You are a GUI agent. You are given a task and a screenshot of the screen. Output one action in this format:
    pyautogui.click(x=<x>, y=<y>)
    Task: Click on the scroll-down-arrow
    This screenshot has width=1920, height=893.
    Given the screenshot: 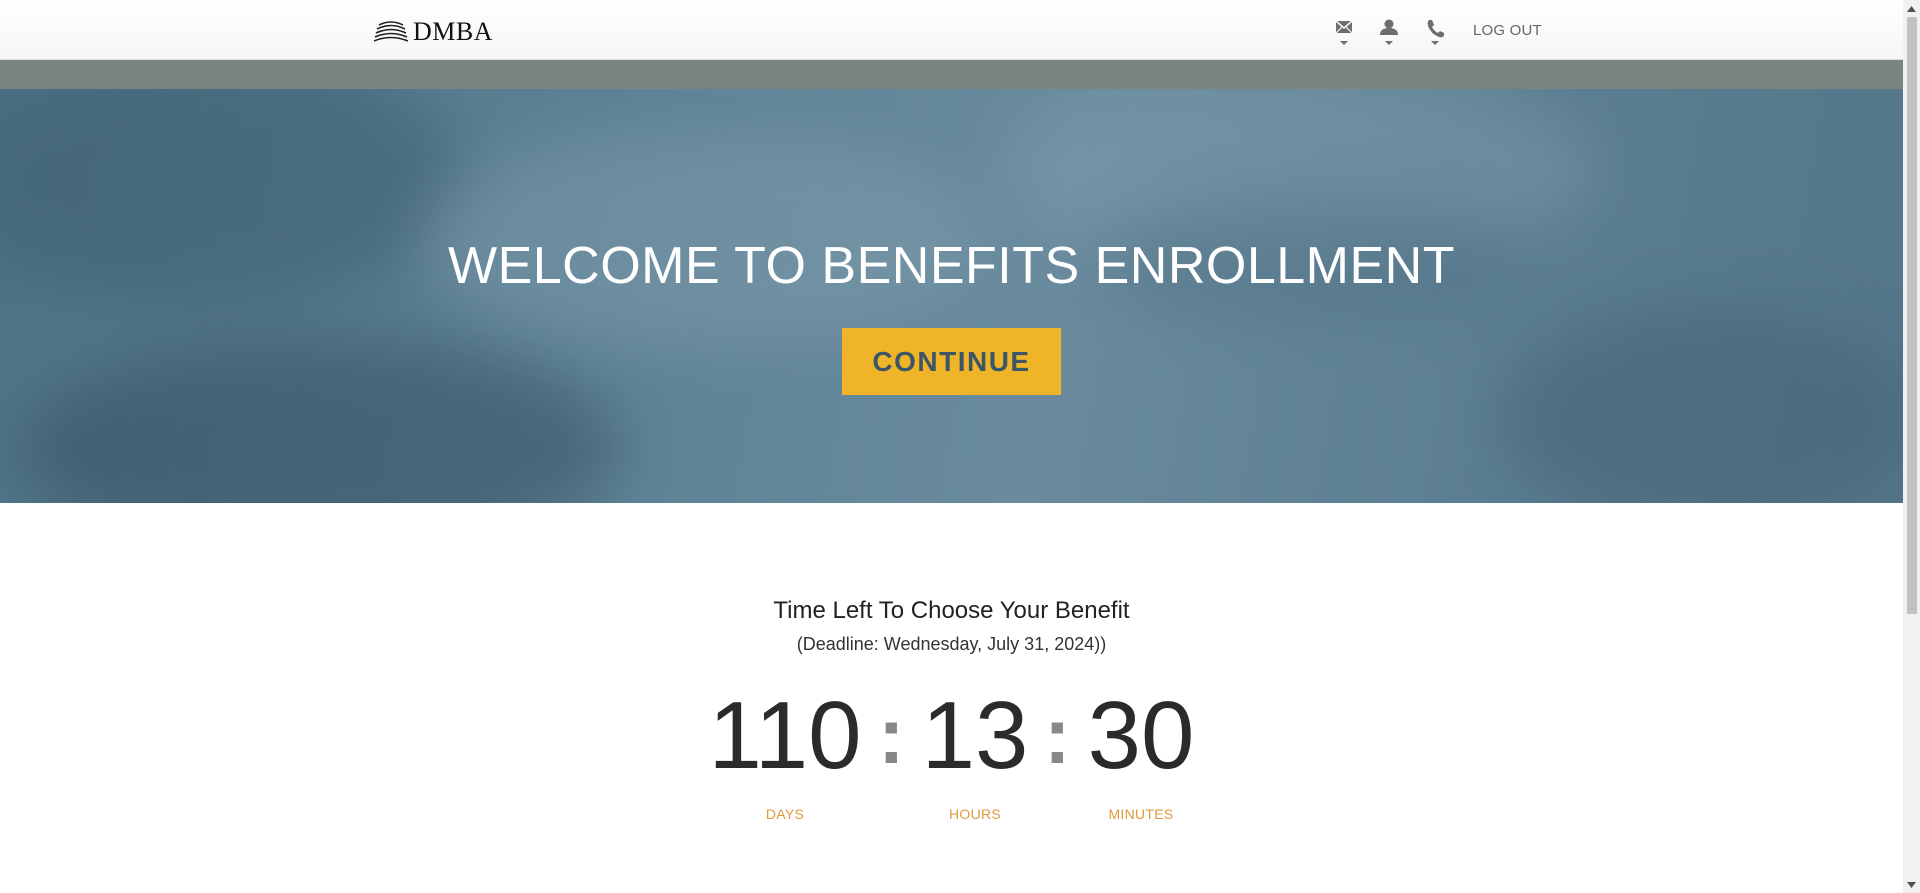 What is the action you would take?
    pyautogui.click(x=1911, y=884)
    